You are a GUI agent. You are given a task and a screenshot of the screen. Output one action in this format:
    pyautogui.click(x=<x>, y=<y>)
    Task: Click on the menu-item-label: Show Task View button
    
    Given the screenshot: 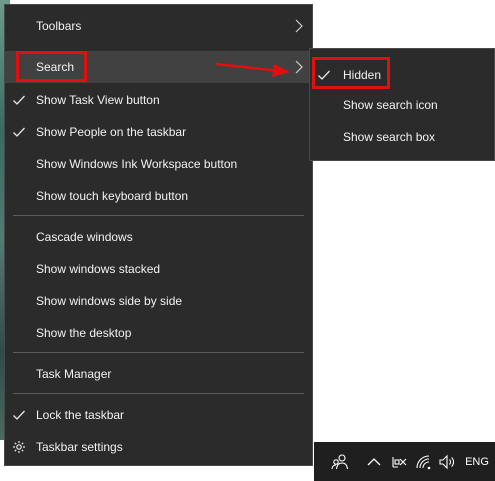 What is the action you would take?
    pyautogui.click(x=98, y=100)
    